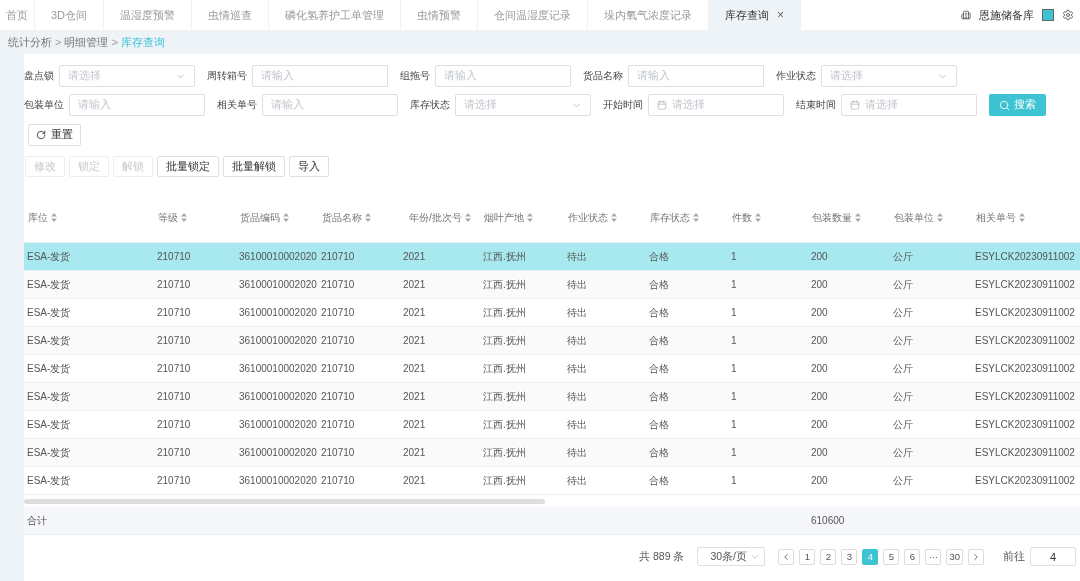  I want to click on field-label: 盘点锁, so click(39, 76).